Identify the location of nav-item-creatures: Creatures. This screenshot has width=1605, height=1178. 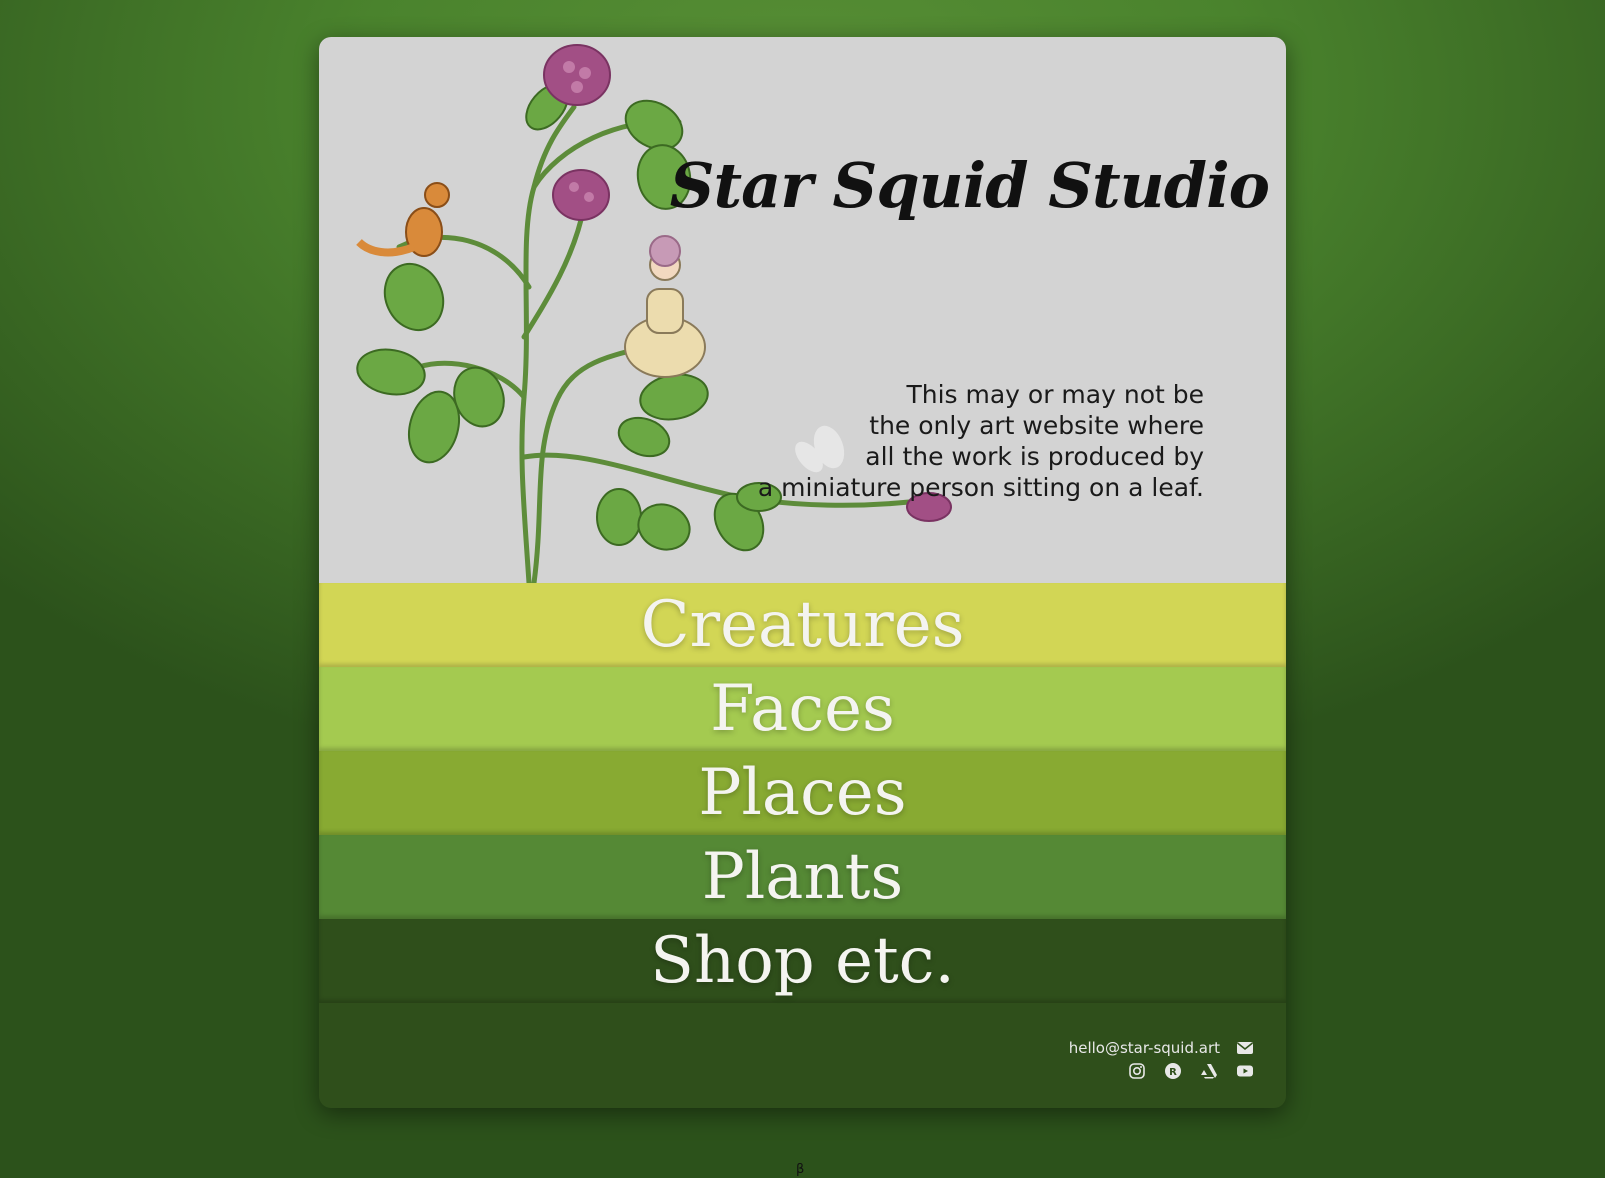
(802, 625).